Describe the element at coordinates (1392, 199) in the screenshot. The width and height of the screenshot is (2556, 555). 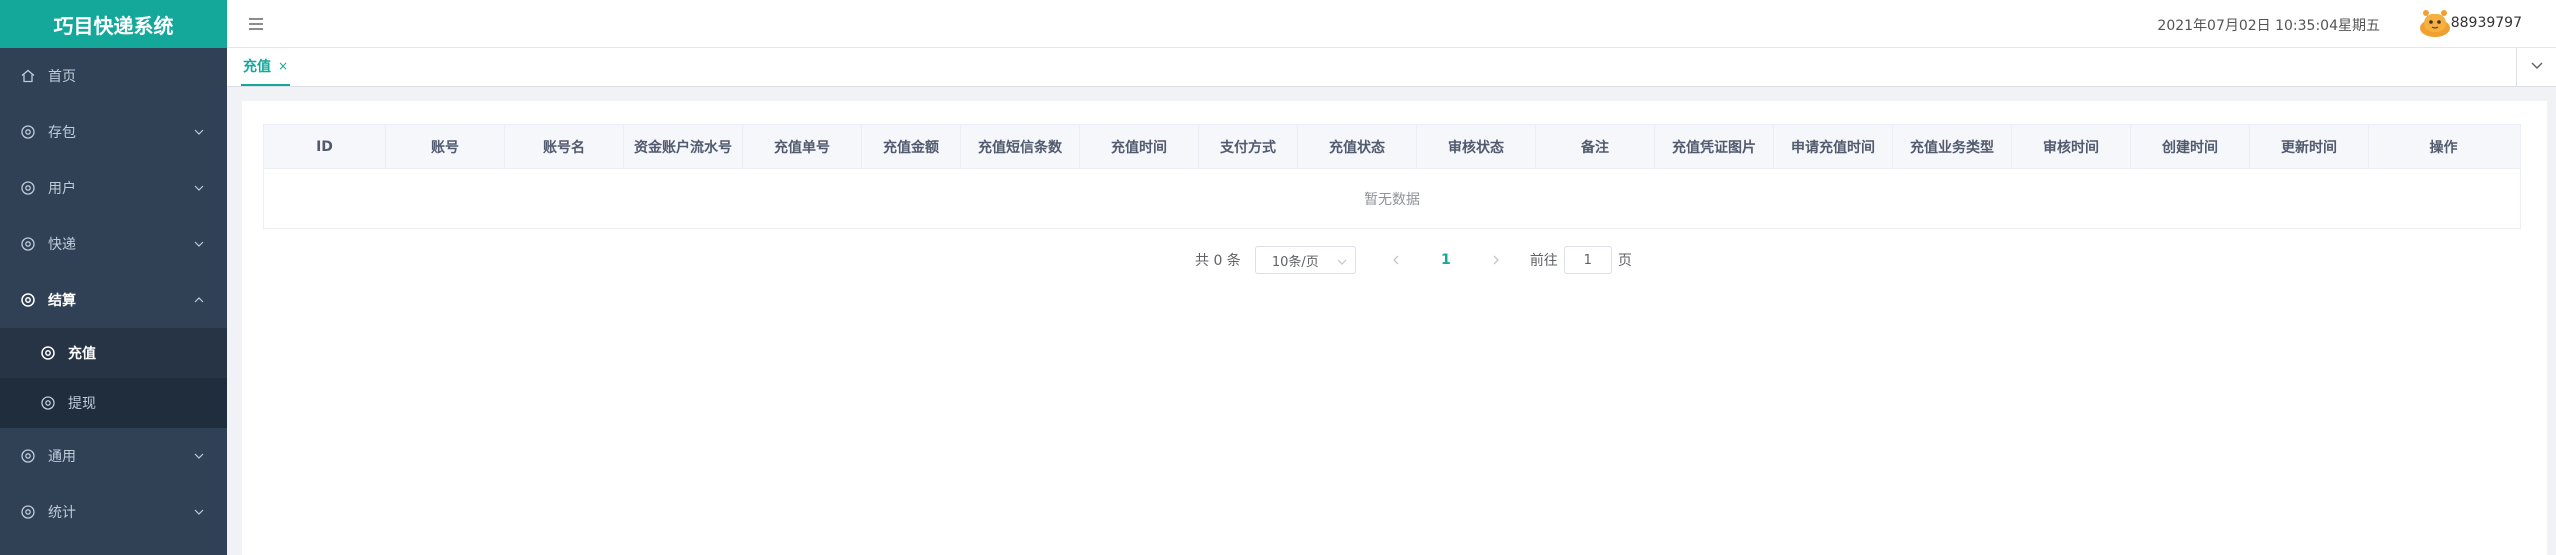
I see `table-empty-text: 暂无数据` at that location.